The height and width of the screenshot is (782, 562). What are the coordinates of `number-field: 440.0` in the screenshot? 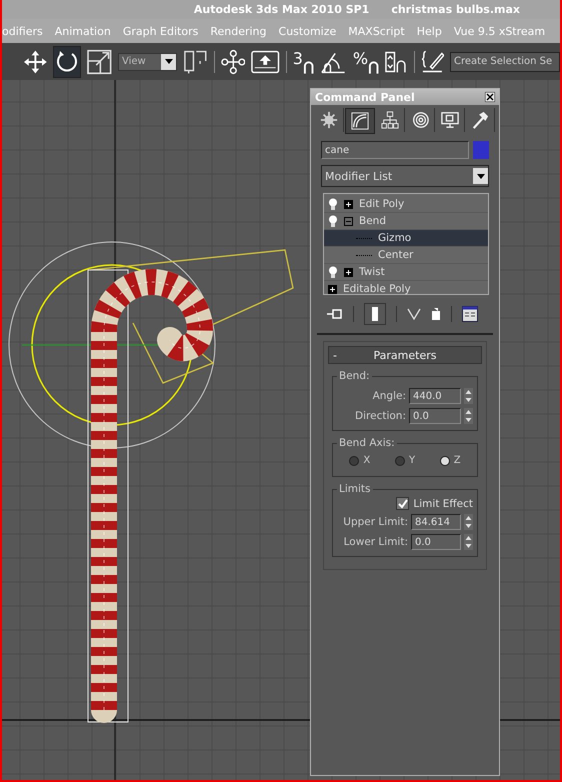 It's located at (435, 396).